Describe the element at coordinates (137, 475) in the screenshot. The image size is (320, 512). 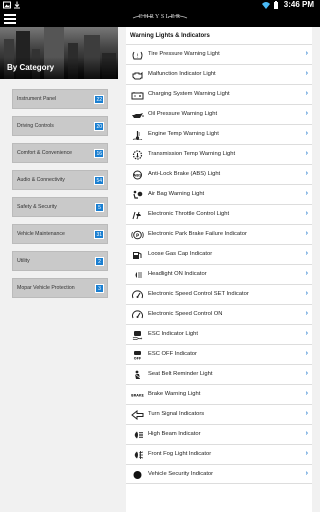
I see `security-dot-icon` at that location.